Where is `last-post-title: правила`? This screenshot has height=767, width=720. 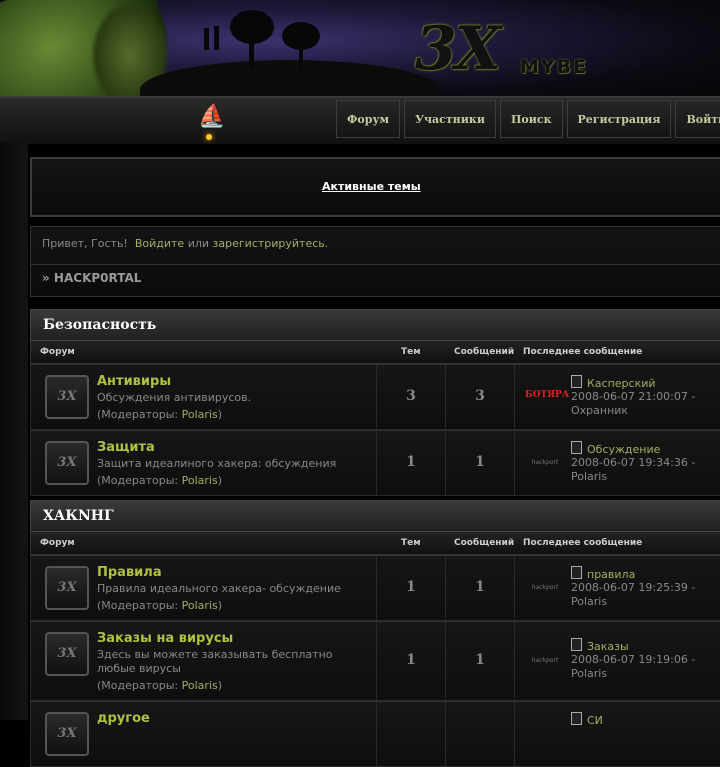
last-post-title: правила is located at coordinates (611, 574).